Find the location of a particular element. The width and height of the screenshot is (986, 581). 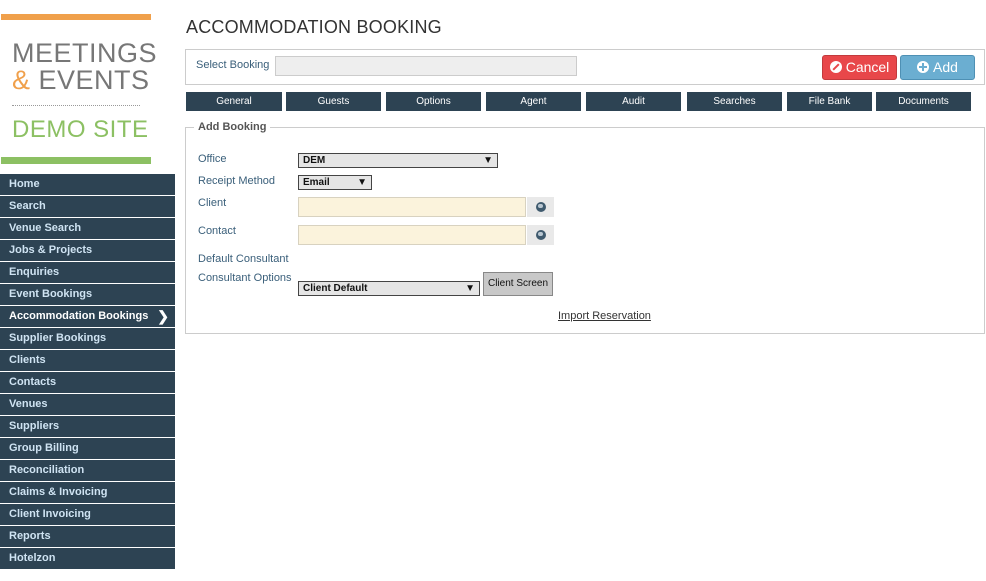

sidebar-item-label: Contacts is located at coordinates (33, 382).